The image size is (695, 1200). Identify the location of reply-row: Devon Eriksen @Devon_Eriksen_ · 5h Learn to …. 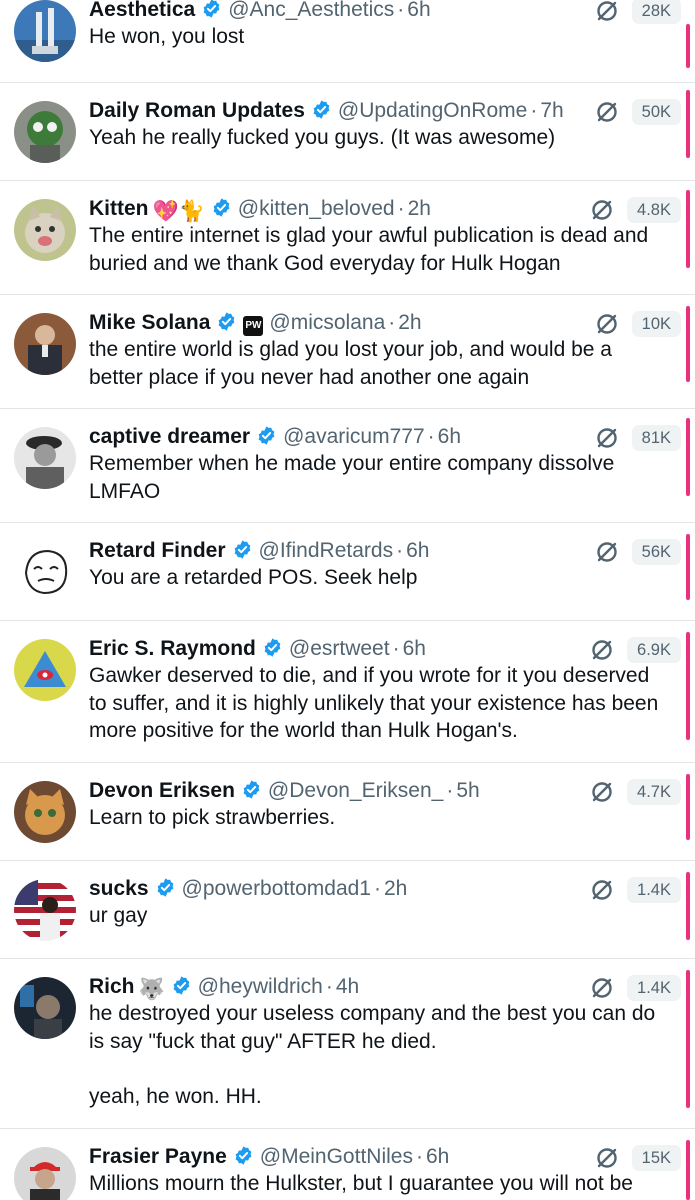
(347, 812).